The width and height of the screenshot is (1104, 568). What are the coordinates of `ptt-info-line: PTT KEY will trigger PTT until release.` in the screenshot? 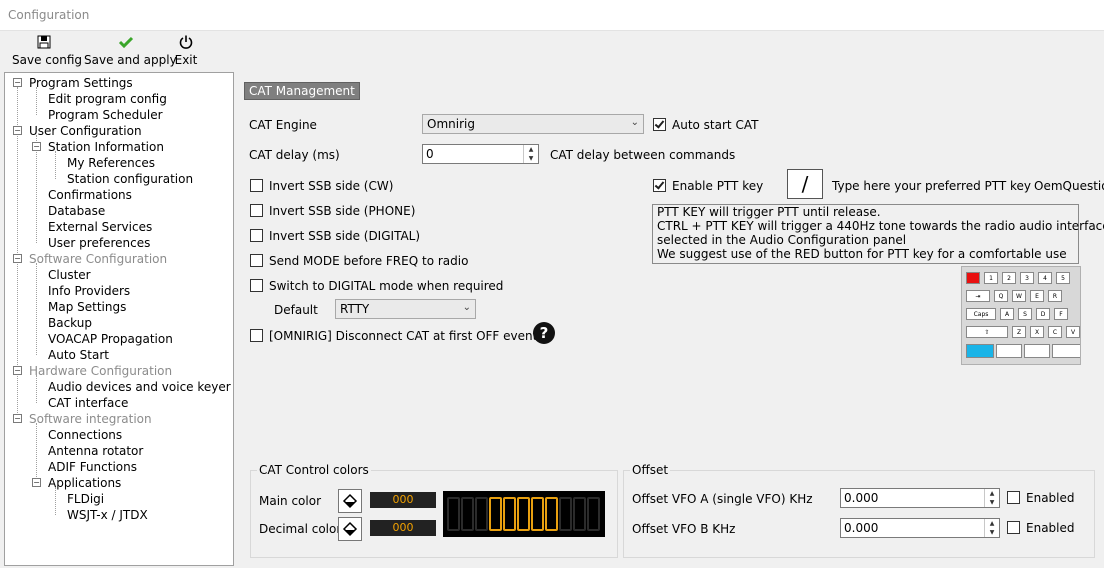 It's located at (769, 212).